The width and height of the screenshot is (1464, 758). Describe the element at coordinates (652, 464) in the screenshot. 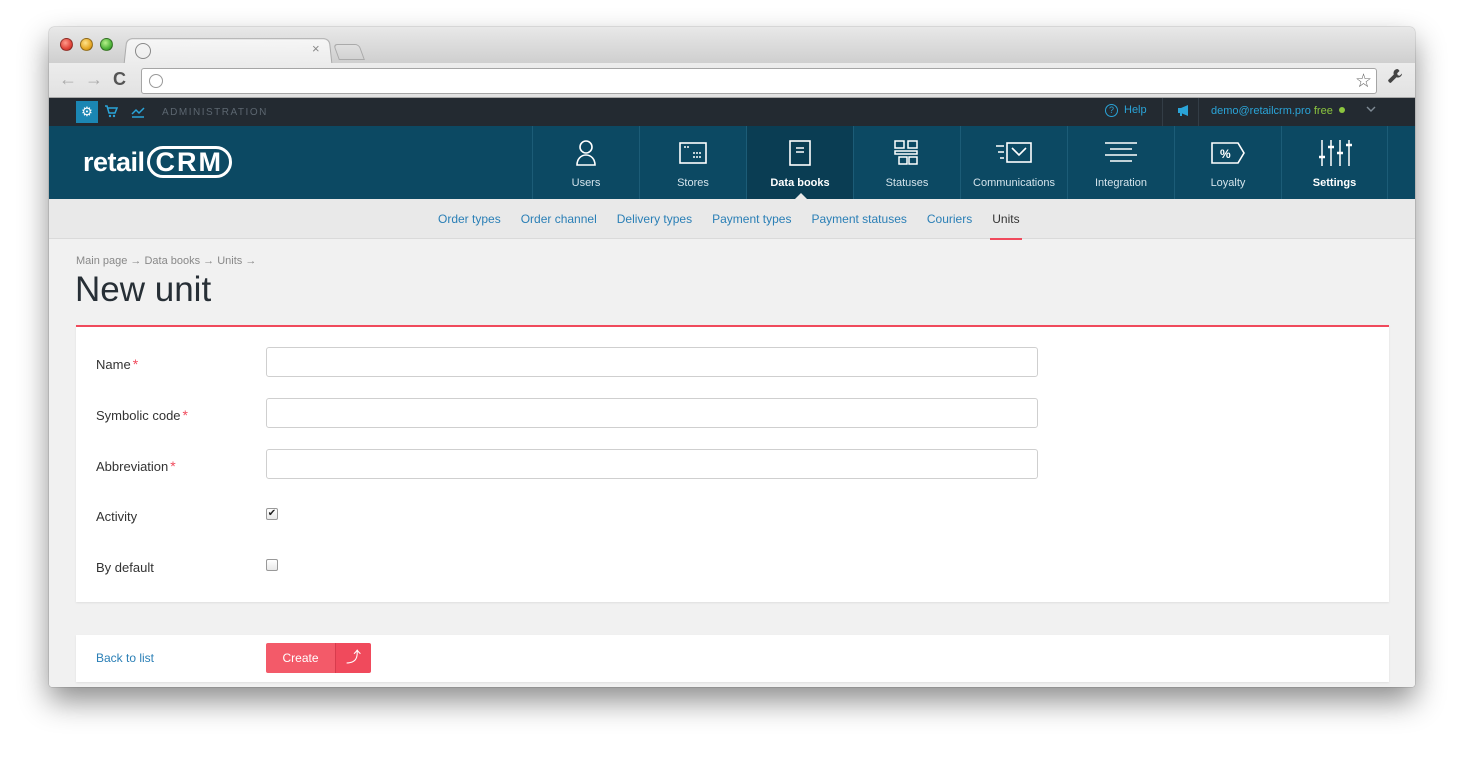

I see `abbreviation-field` at that location.